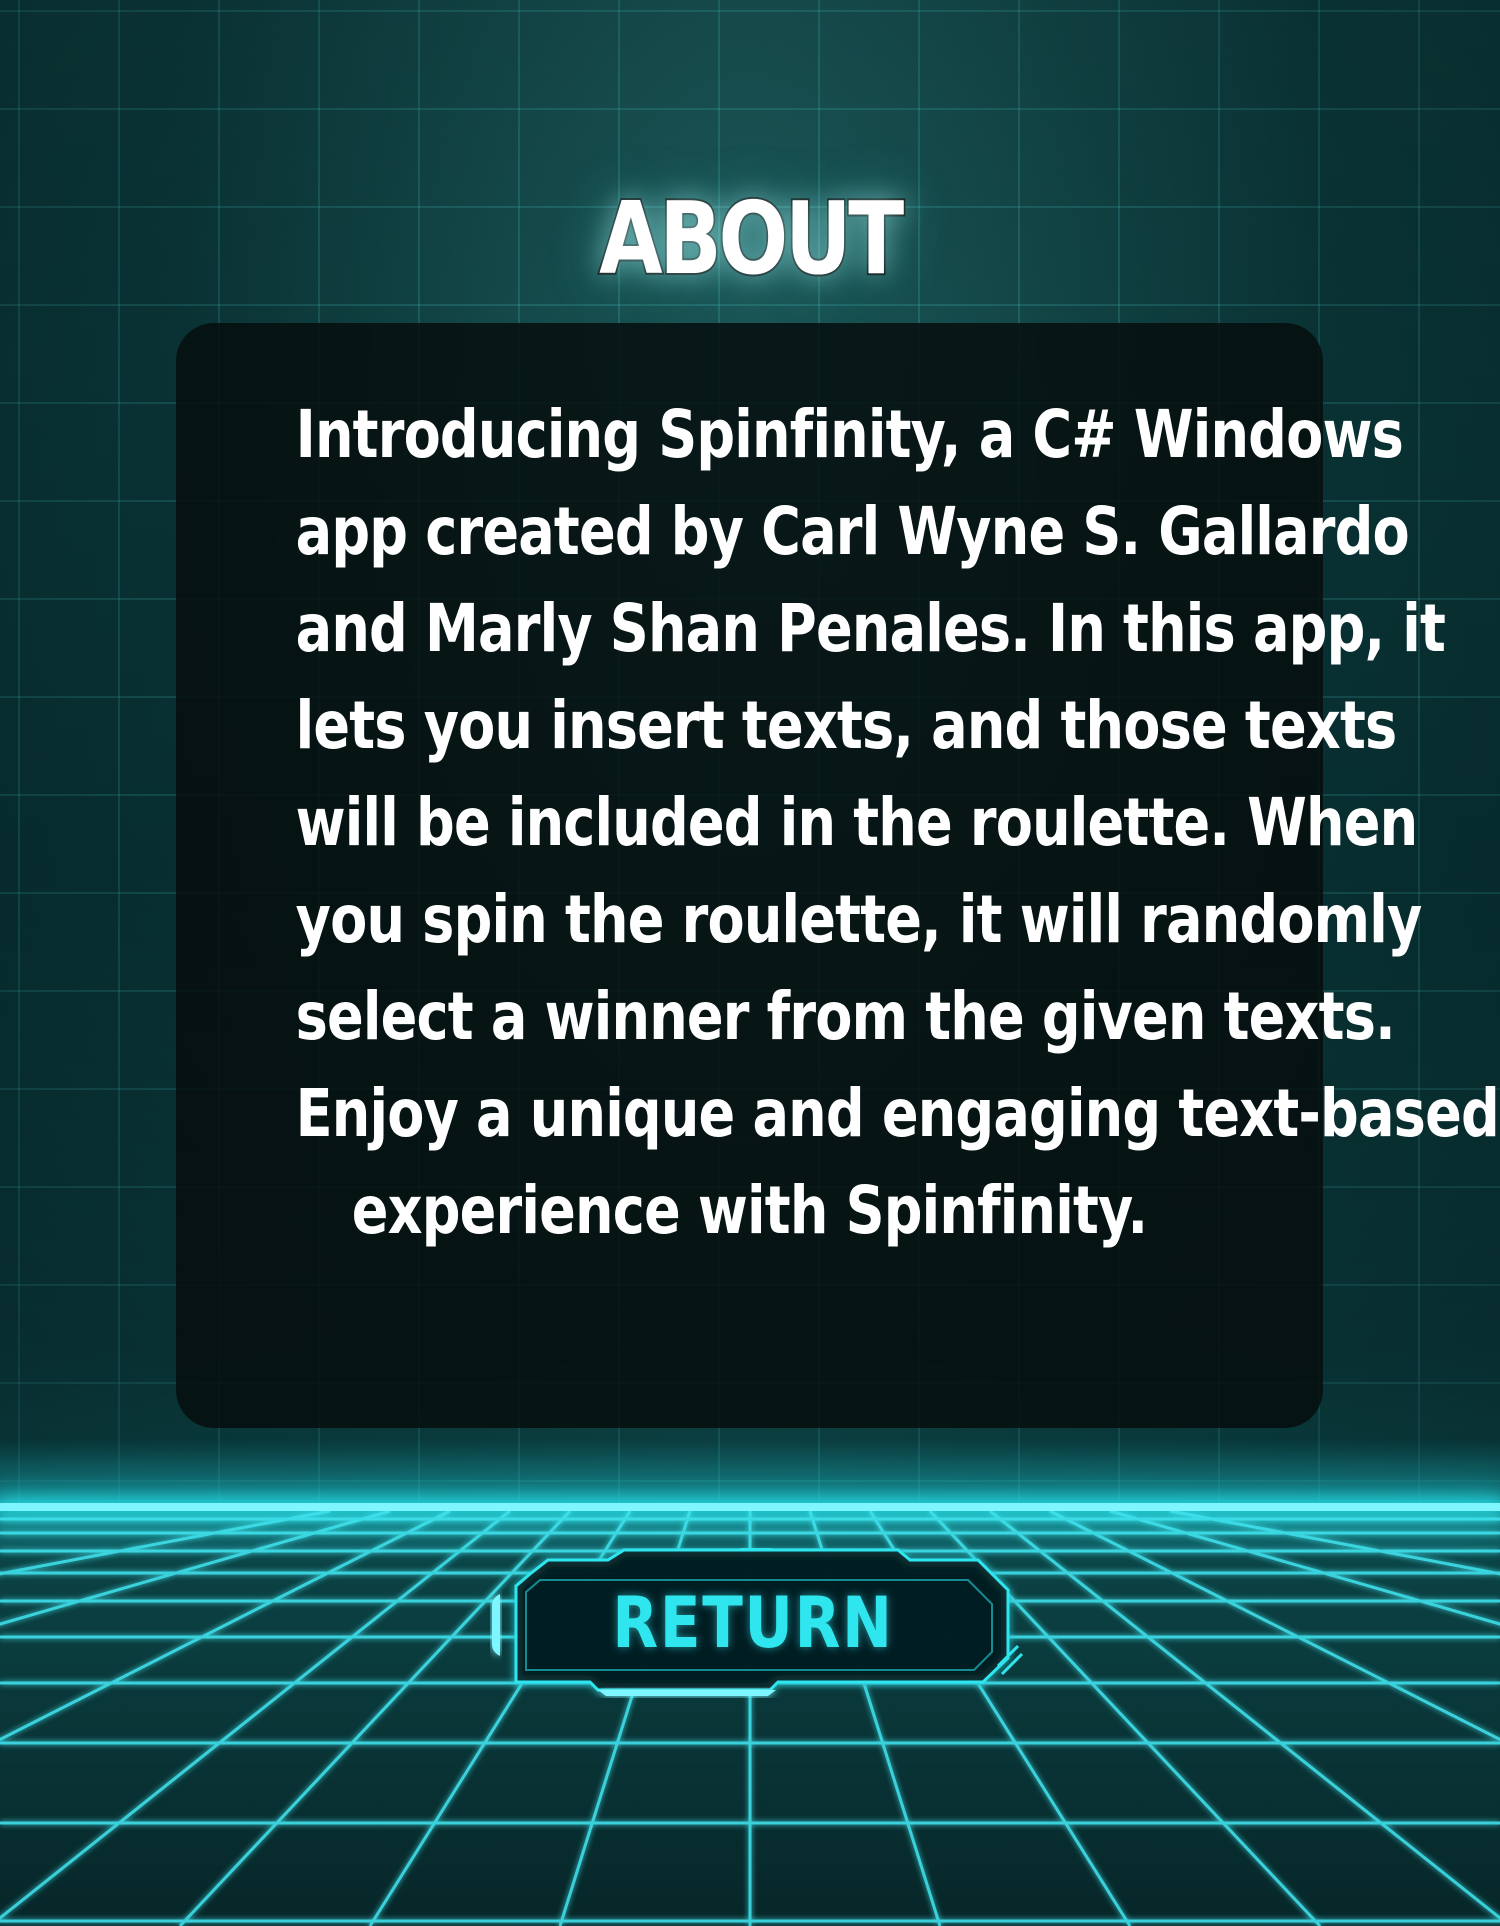 The image size is (1500, 1926). Describe the element at coordinates (857, 822) in the screenshot. I see `about-line: will be included in the roulette. When` at that location.